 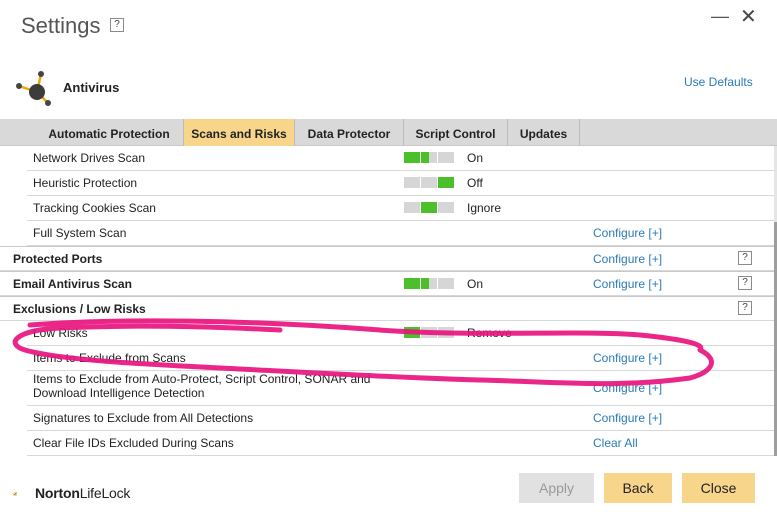 I want to click on norton-logo, so click(x=15, y=494).